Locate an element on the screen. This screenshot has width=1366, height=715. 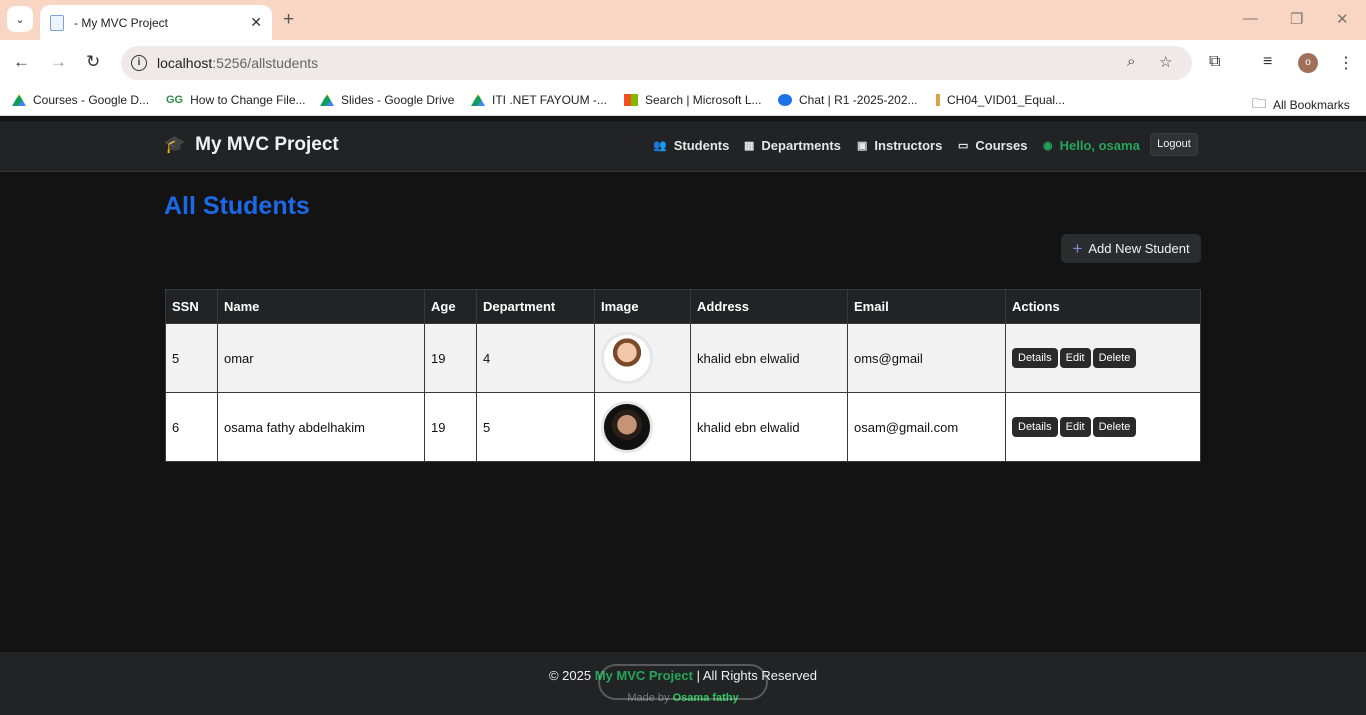
cell-ssn: 6 is located at coordinates (191, 427).